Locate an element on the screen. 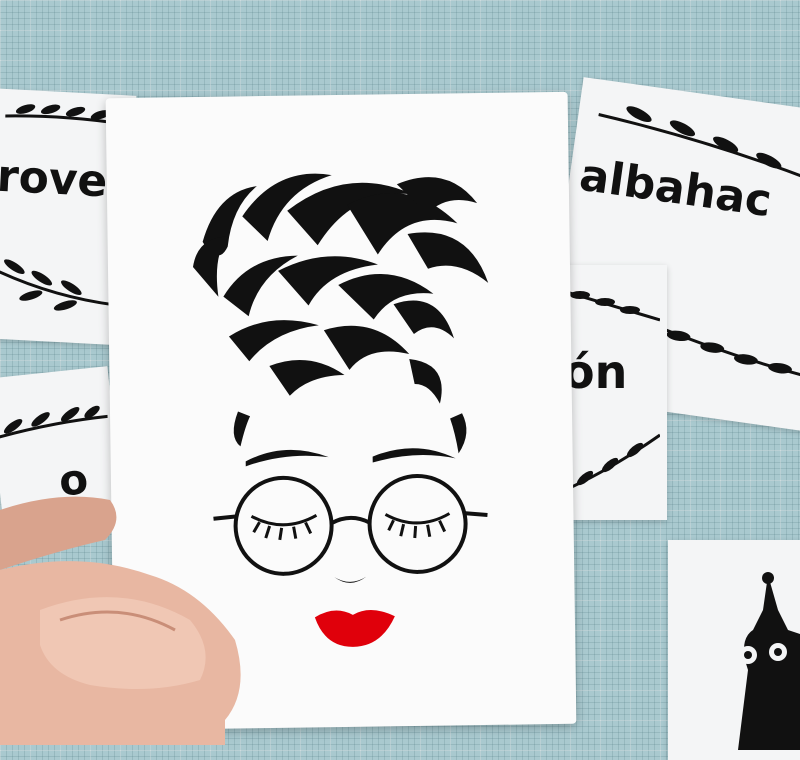 This screenshot has height=760, width=800. cat-silhouette-icon is located at coordinates (769, 661).